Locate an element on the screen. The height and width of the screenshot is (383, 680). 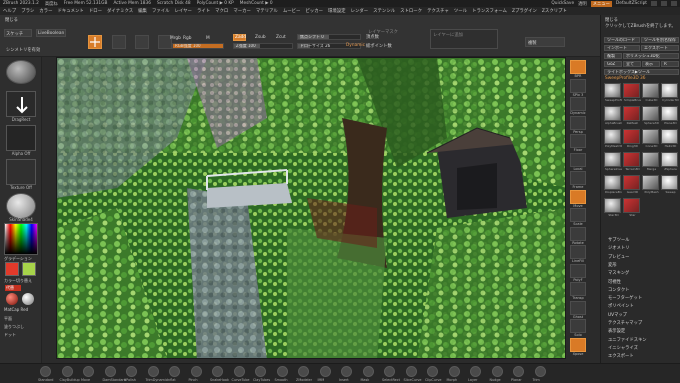
menu-item: カラー is located at coordinates (45, 11).